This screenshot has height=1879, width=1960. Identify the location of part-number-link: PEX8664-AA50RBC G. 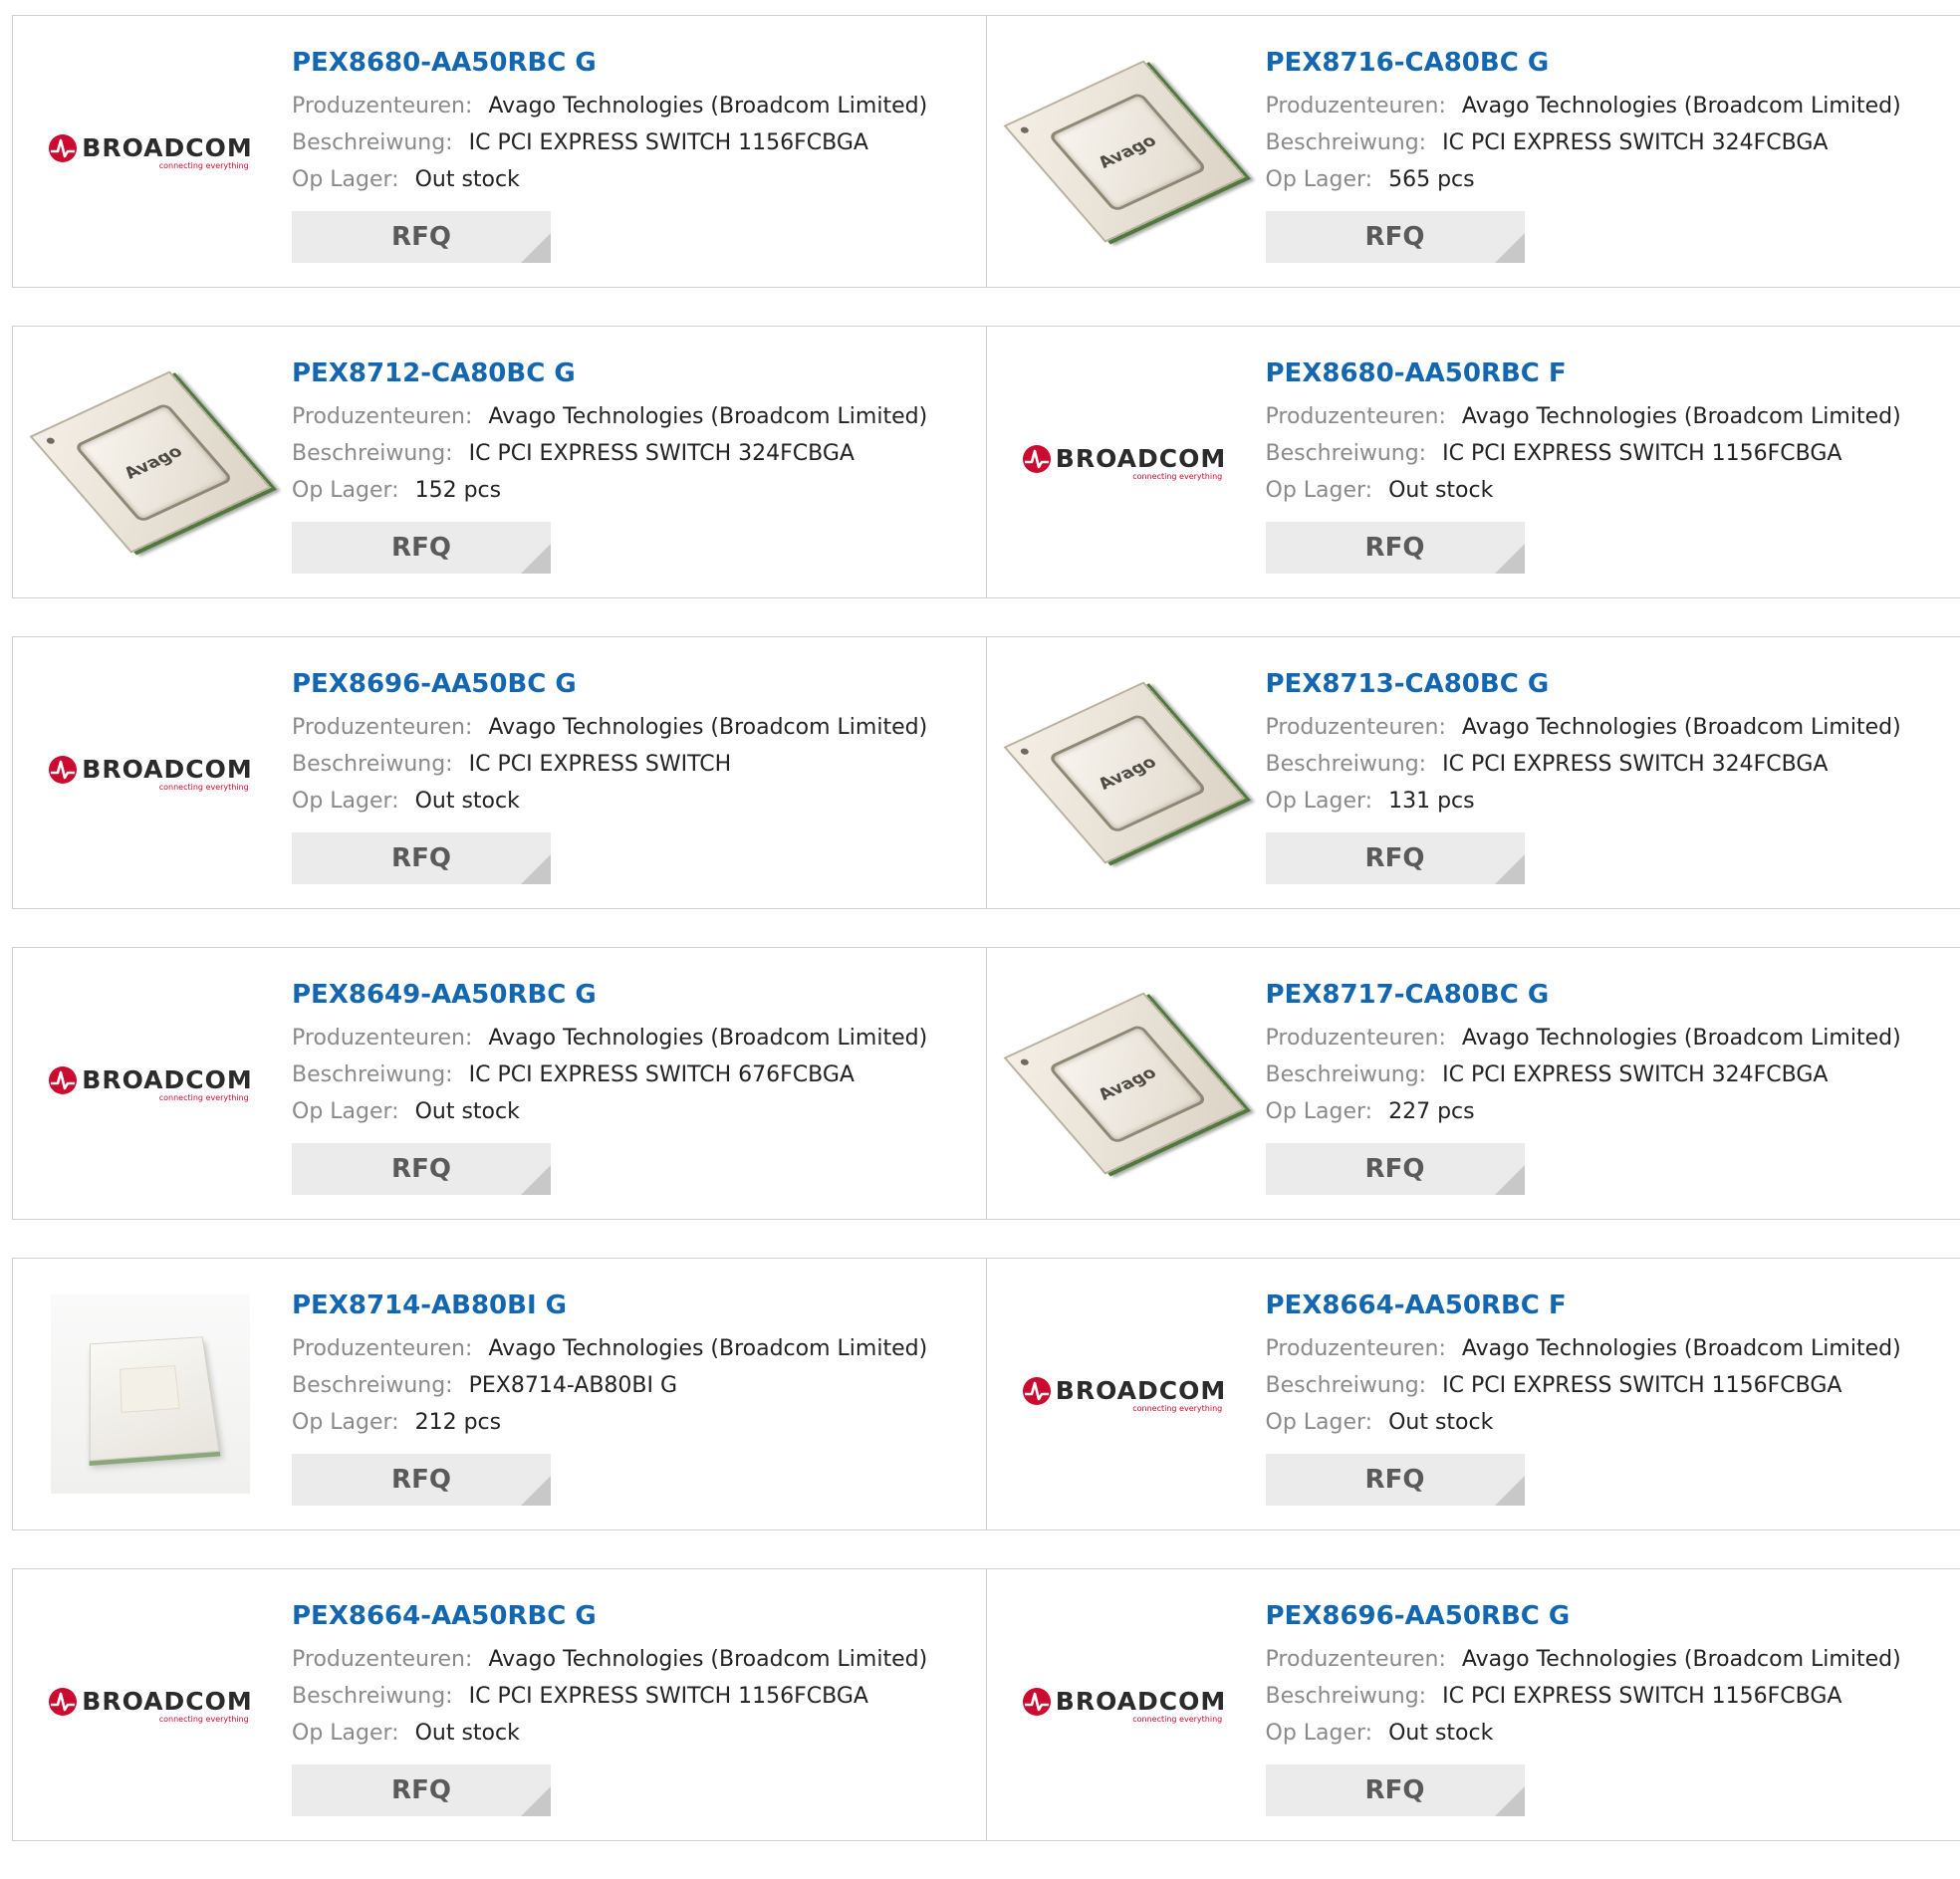
(610, 1616).